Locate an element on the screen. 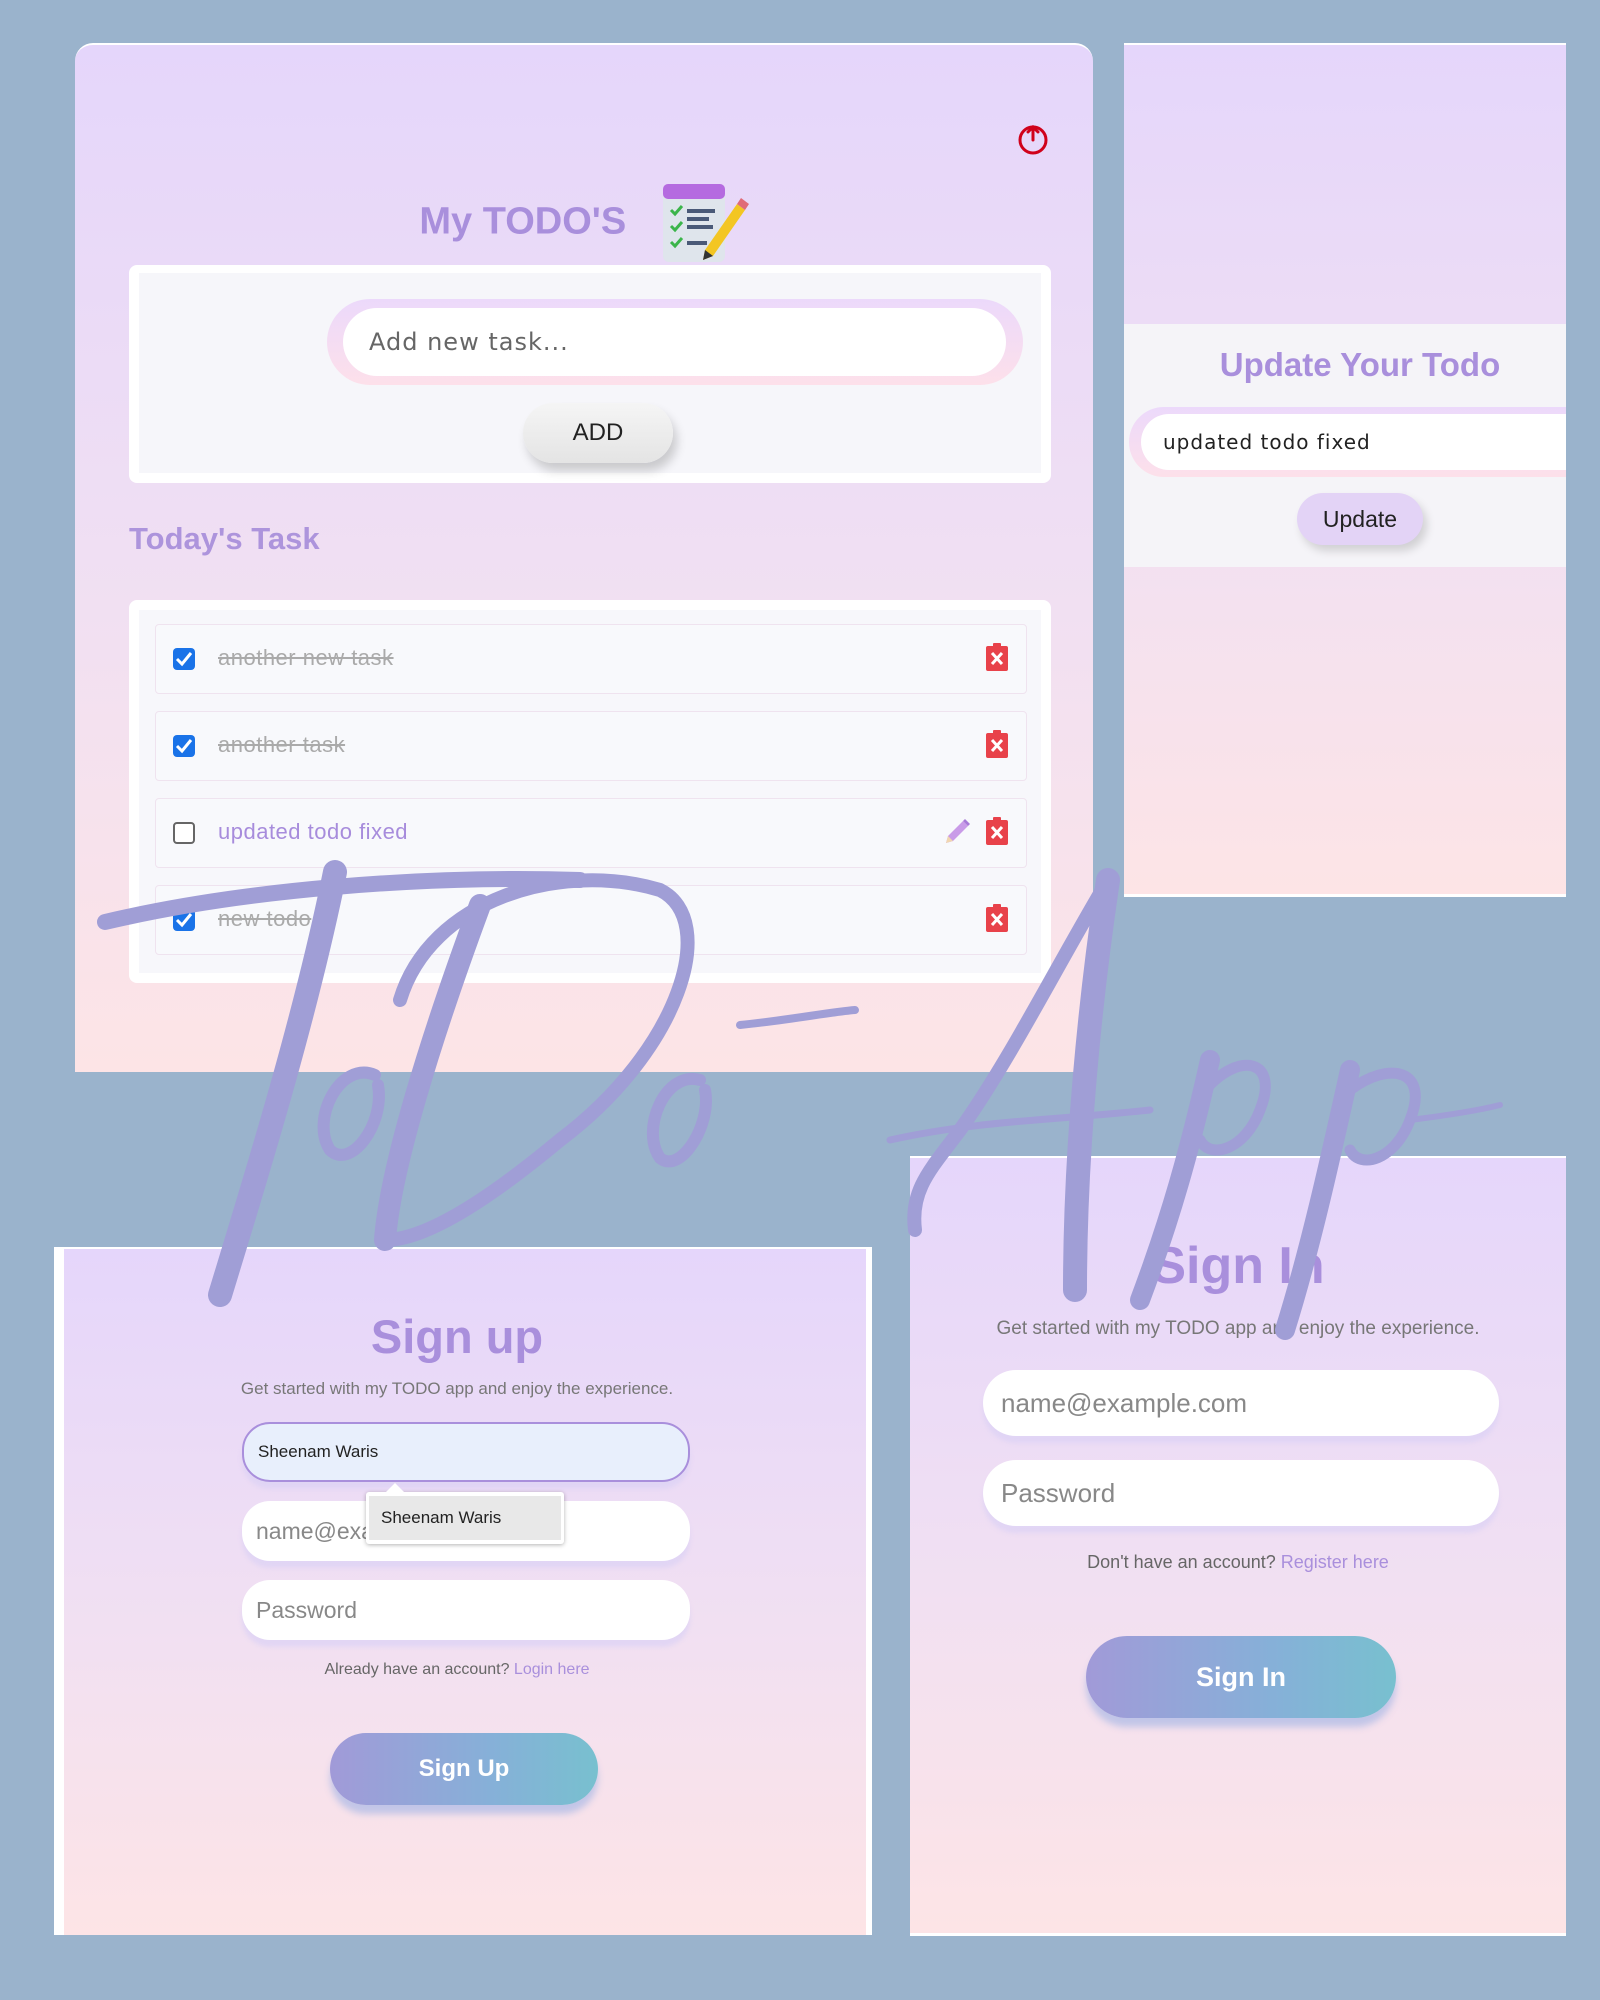  update-panel: Update Your Todo Update is located at coordinates (1345, 470).